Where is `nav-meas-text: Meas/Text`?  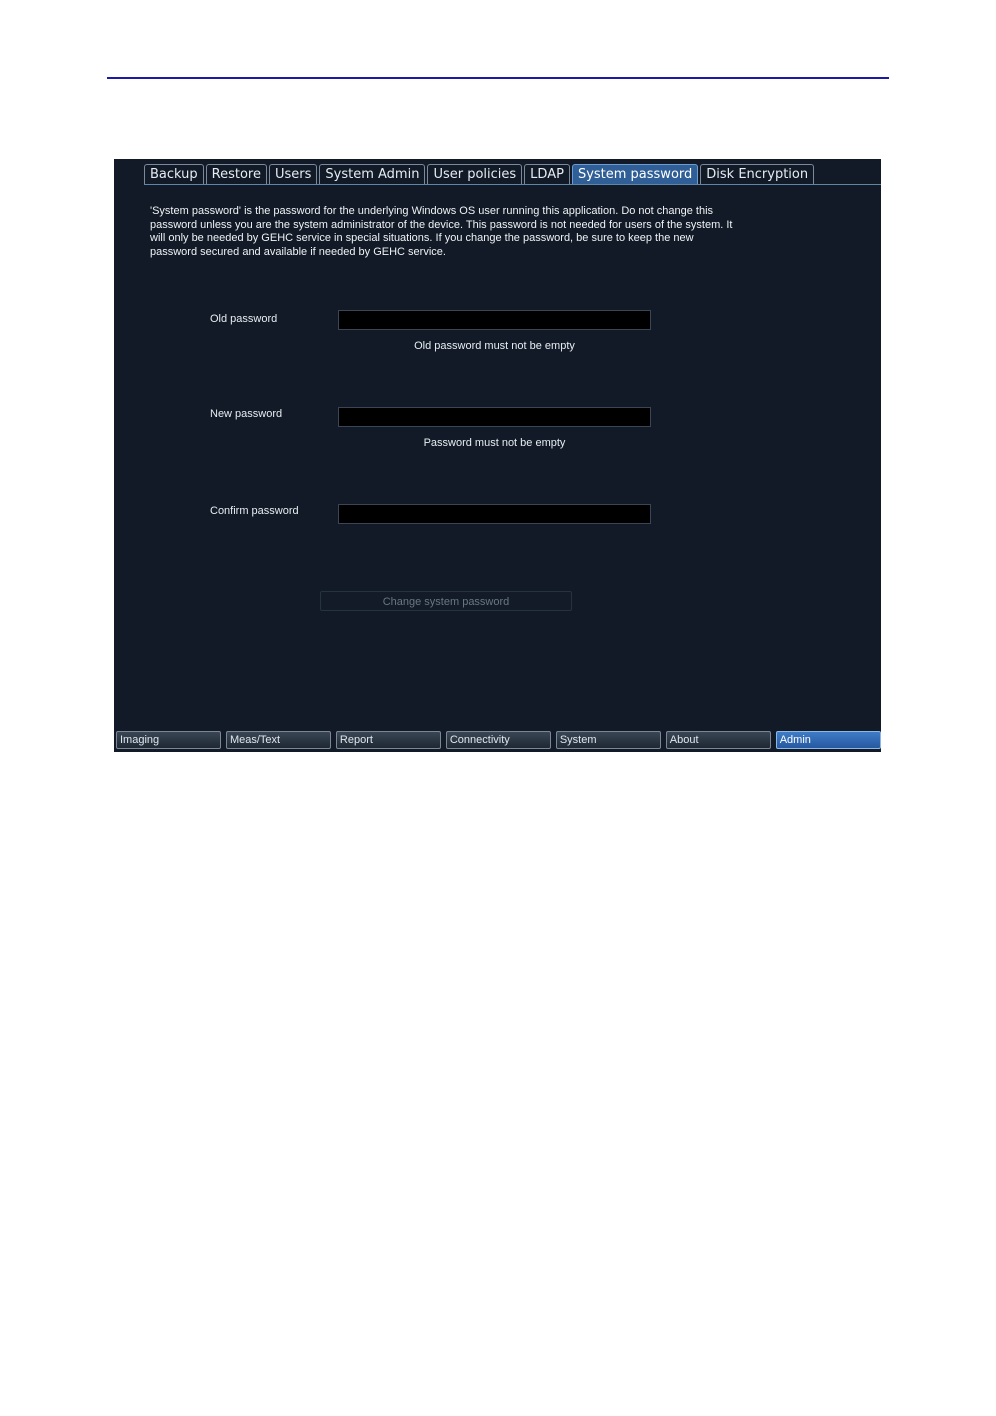
nav-meas-text: Meas/Text is located at coordinates (278, 740).